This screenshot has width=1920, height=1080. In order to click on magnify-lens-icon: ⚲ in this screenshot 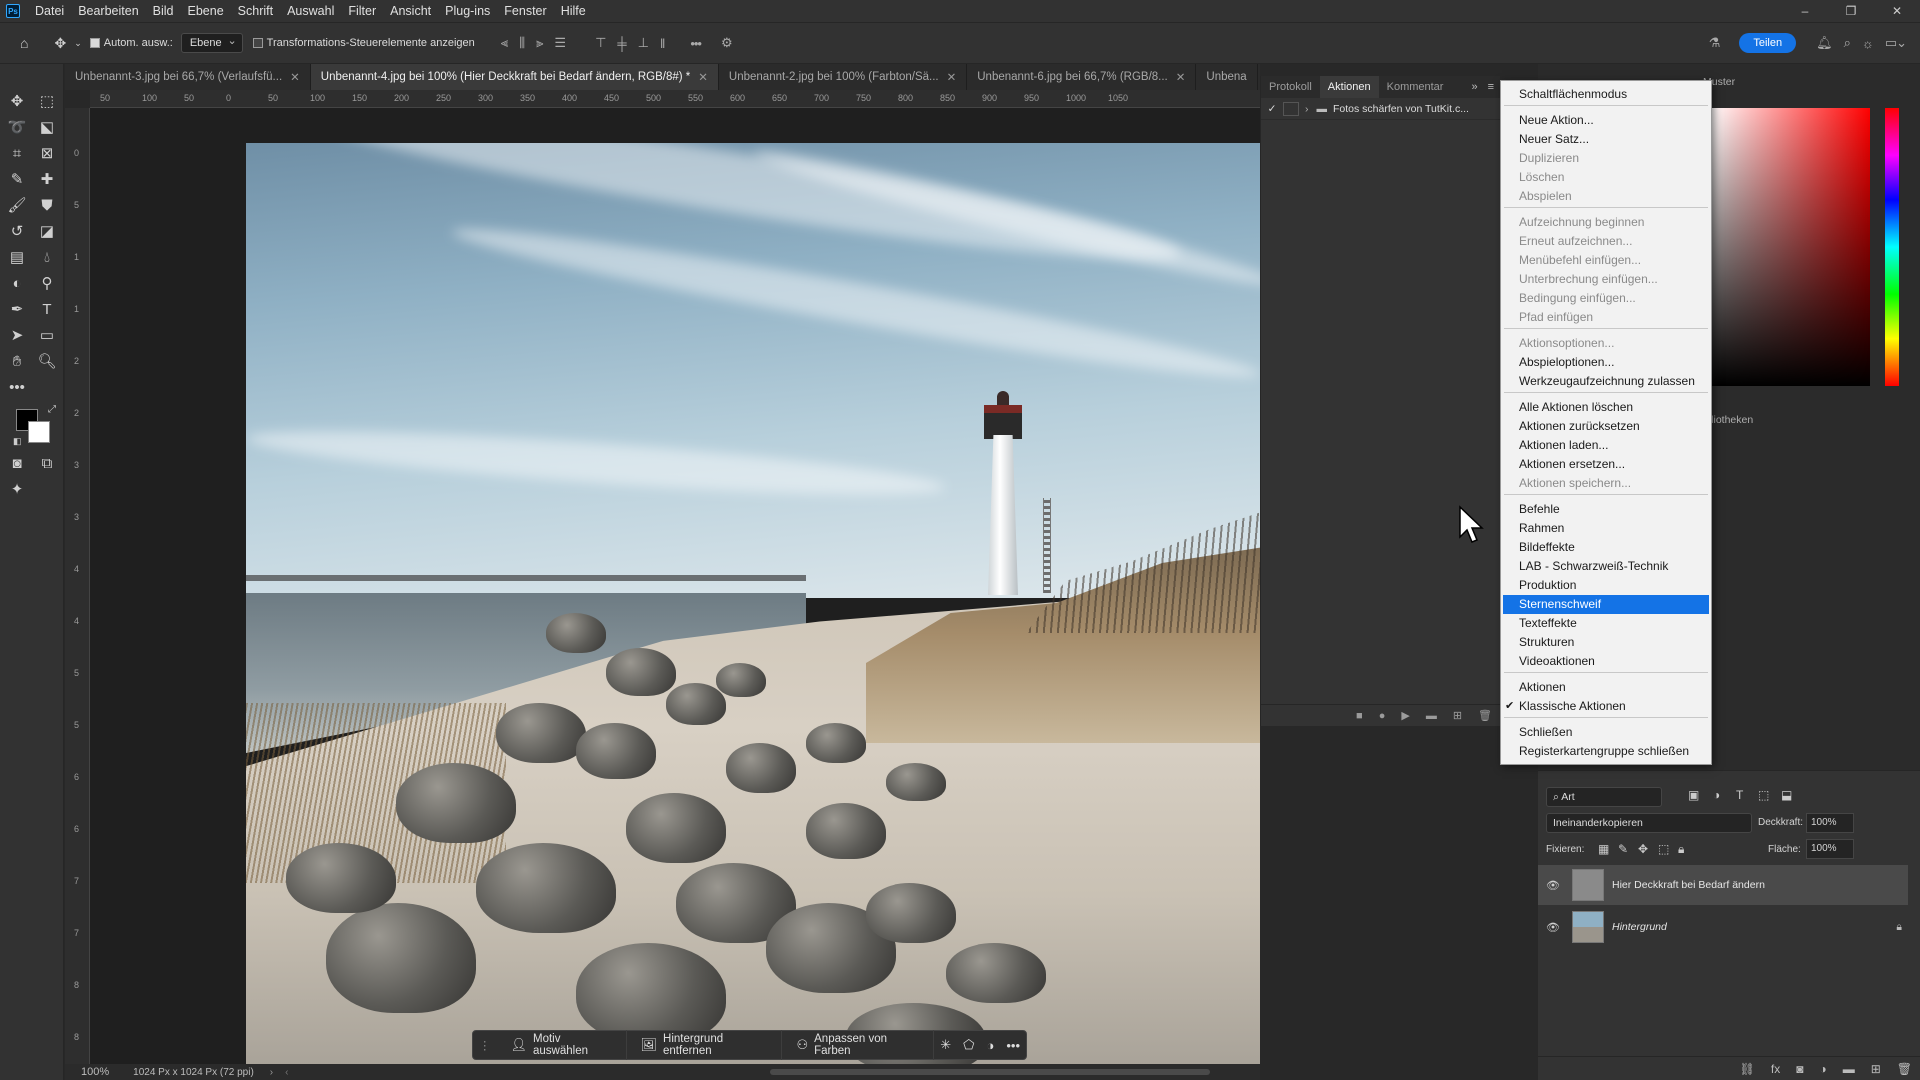, I will do `click(47, 284)`.